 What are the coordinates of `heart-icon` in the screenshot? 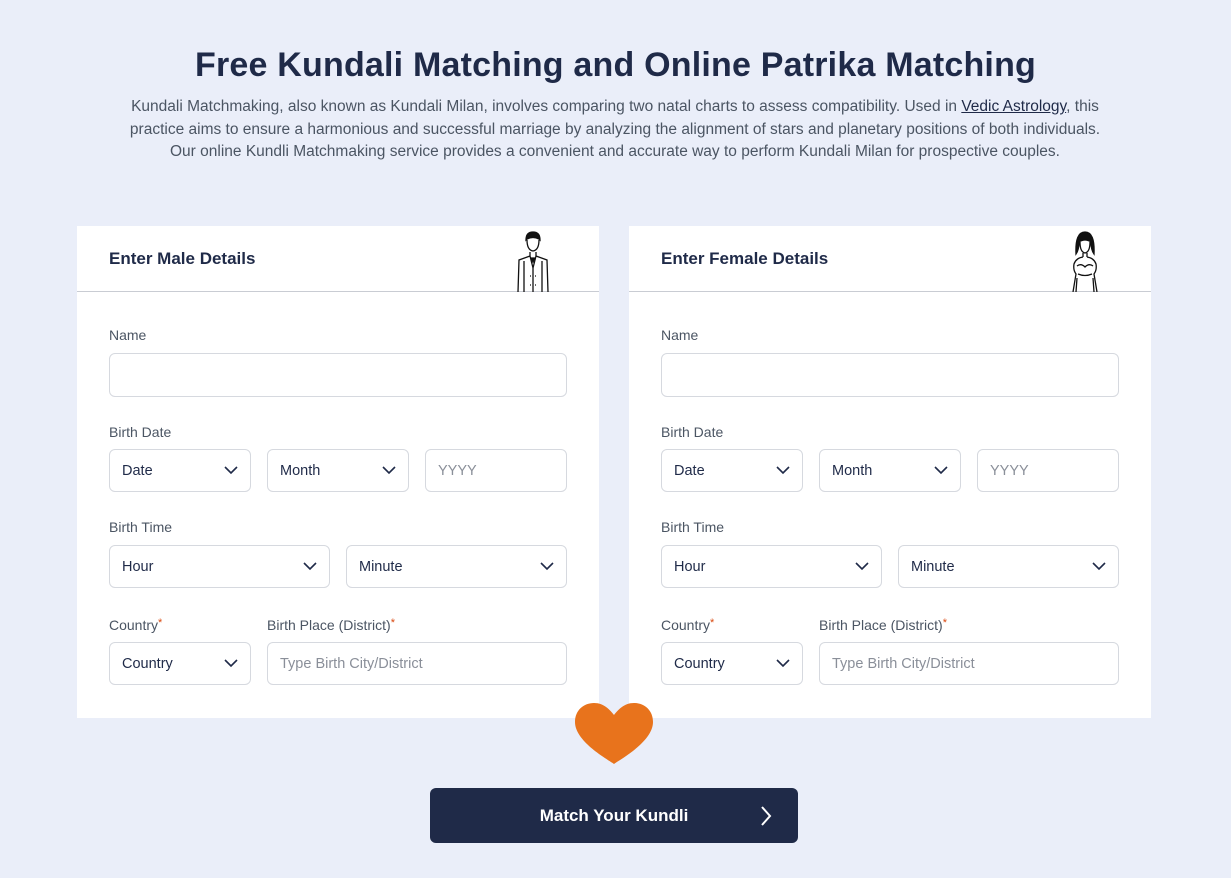 It's located at (614, 733).